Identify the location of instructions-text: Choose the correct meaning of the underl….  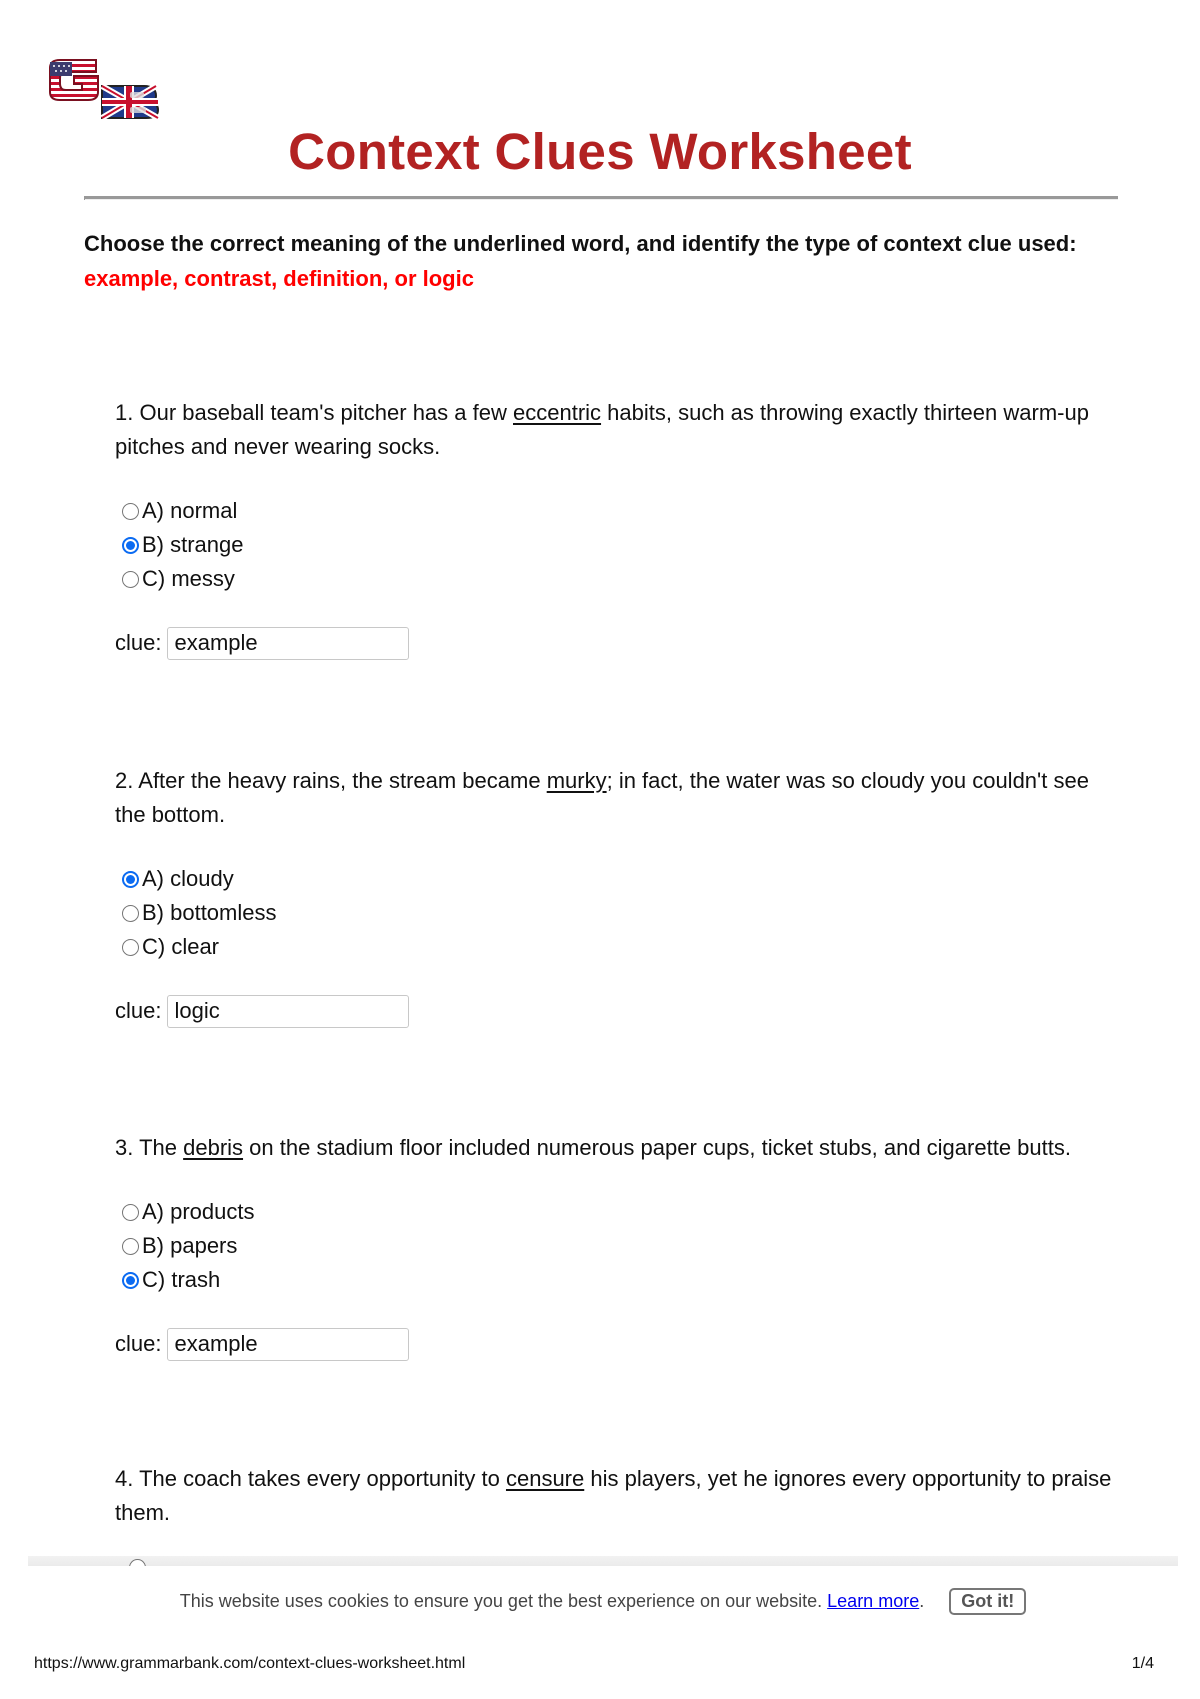
(580, 243).